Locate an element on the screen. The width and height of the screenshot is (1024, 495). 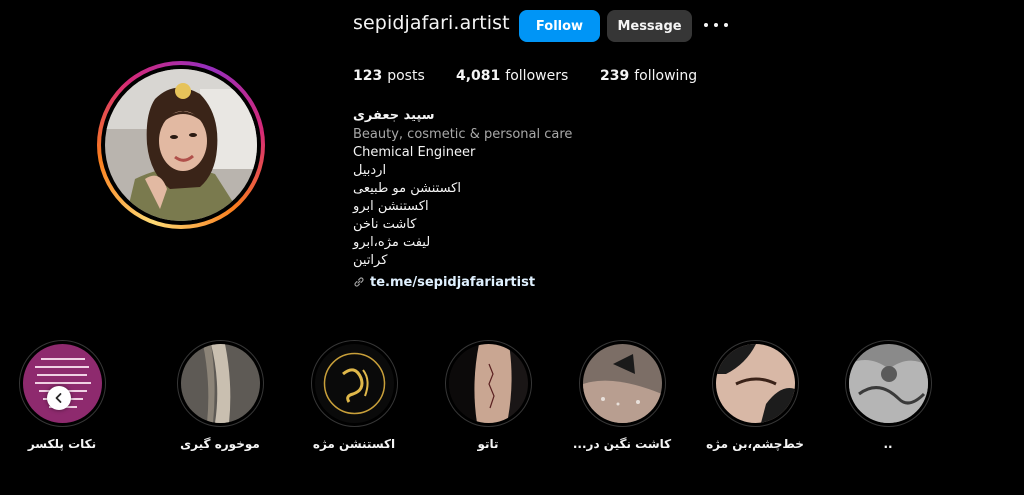
bio-link-row: te.me/sepidjafariartist is located at coordinates (503, 282).